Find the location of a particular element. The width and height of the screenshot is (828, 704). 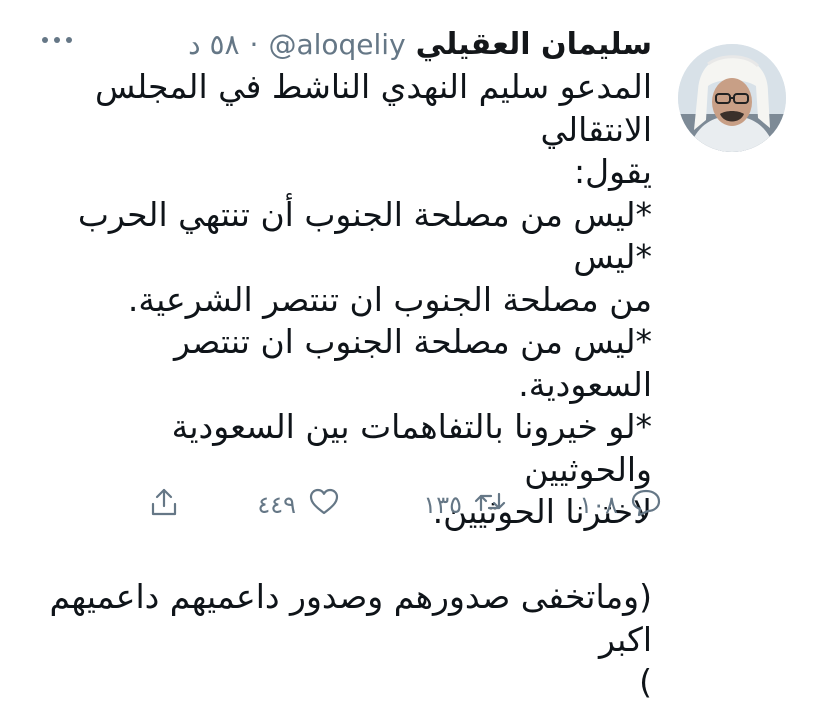

like-count: ٤٤٩ is located at coordinates (276, 505).